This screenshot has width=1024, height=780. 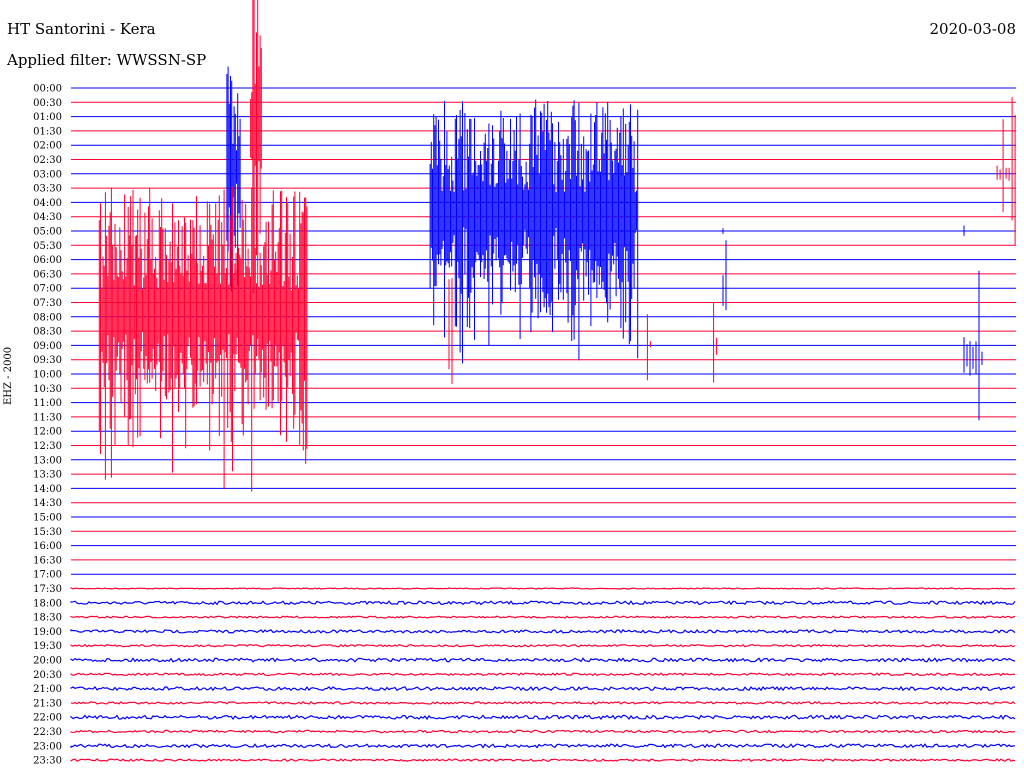 What do you see at coordinates (47, 589) in the screenshot?
I see `time-tick-label: 17:30` at bounding box center [47, 589].